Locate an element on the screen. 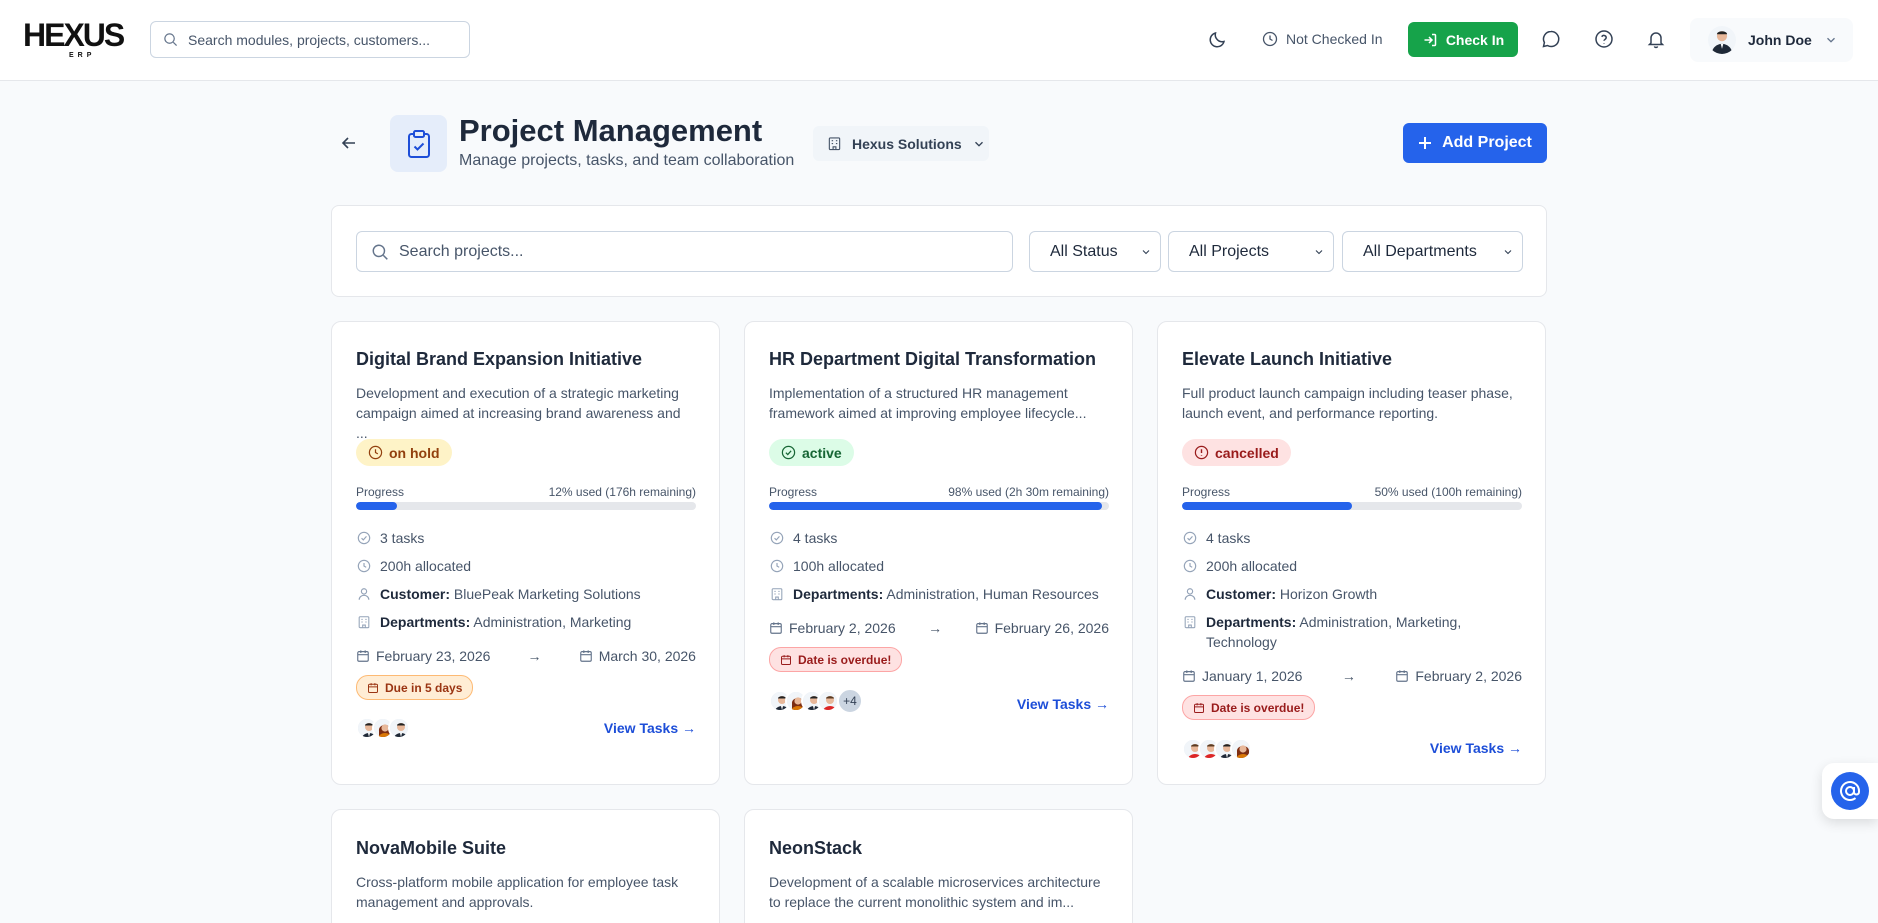 Image resolution: width=1878 pixels, height=923 pixels. page-title: Project Management is located at coordinates (611, 130).